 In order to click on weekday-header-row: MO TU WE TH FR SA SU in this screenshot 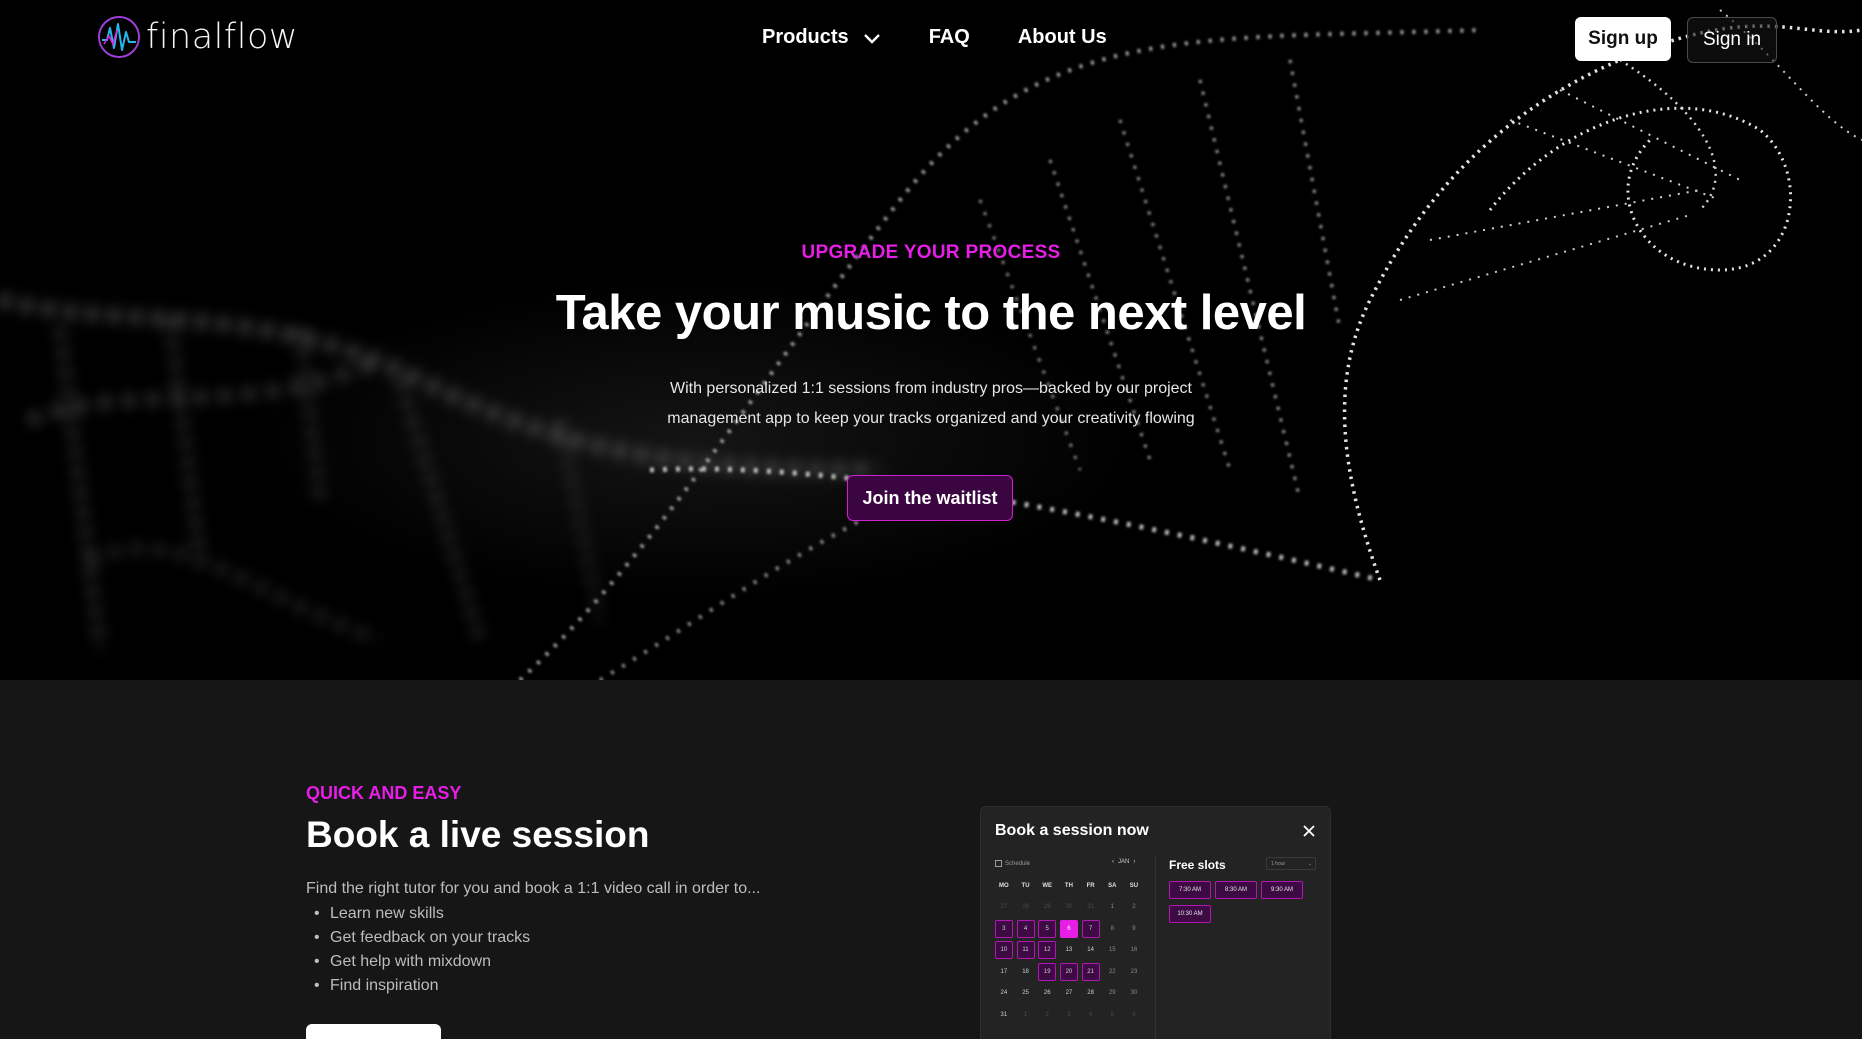, I will do `click(1069, 886)`.